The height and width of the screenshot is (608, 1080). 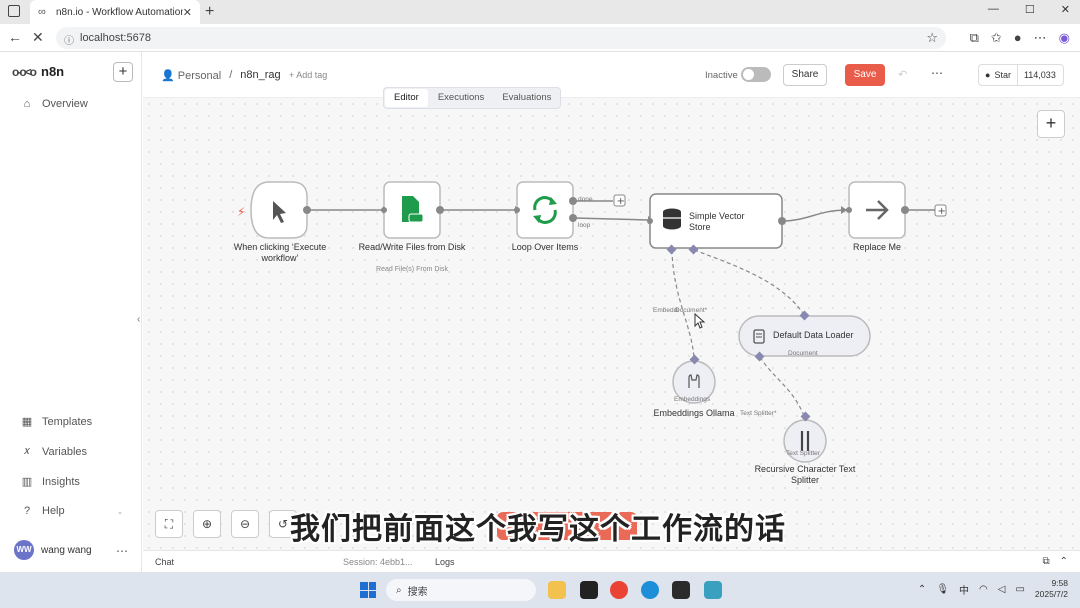 What do you see at coordinates (412, 210) in the screenshot?
I see `node-readwrite` at bounding box center [412, 210].